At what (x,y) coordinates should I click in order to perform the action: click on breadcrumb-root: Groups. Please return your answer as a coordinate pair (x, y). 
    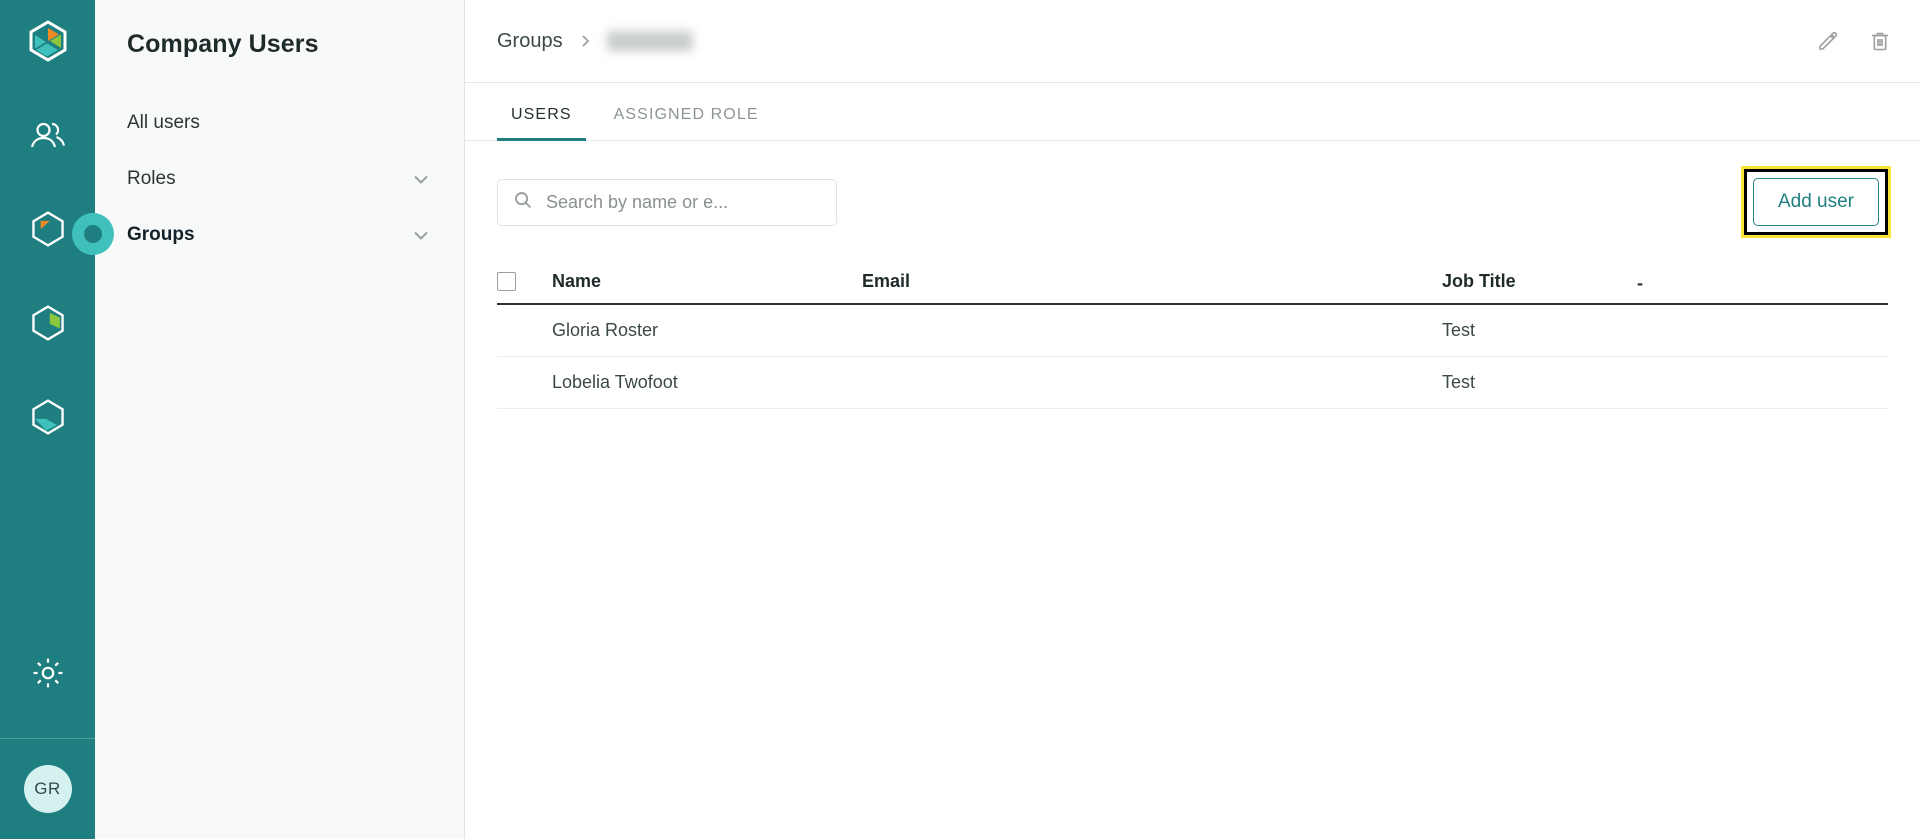
    Looking at the image, I should click on (530, 41).